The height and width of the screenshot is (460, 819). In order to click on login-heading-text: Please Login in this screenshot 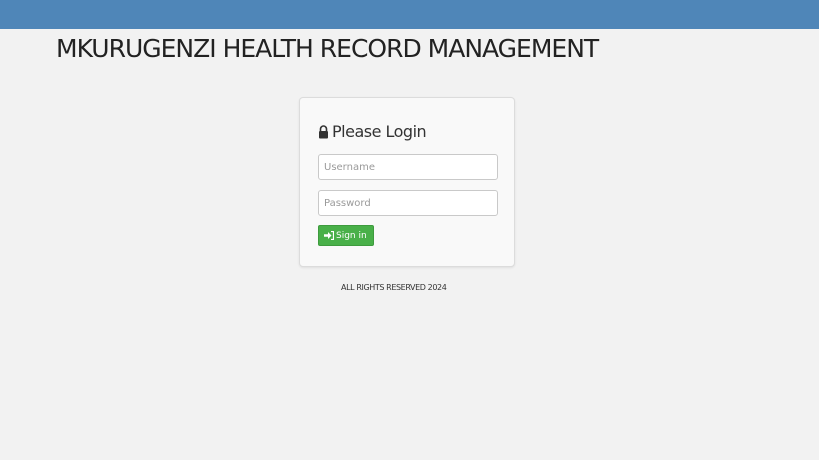, I will do `click(379, 131)`.